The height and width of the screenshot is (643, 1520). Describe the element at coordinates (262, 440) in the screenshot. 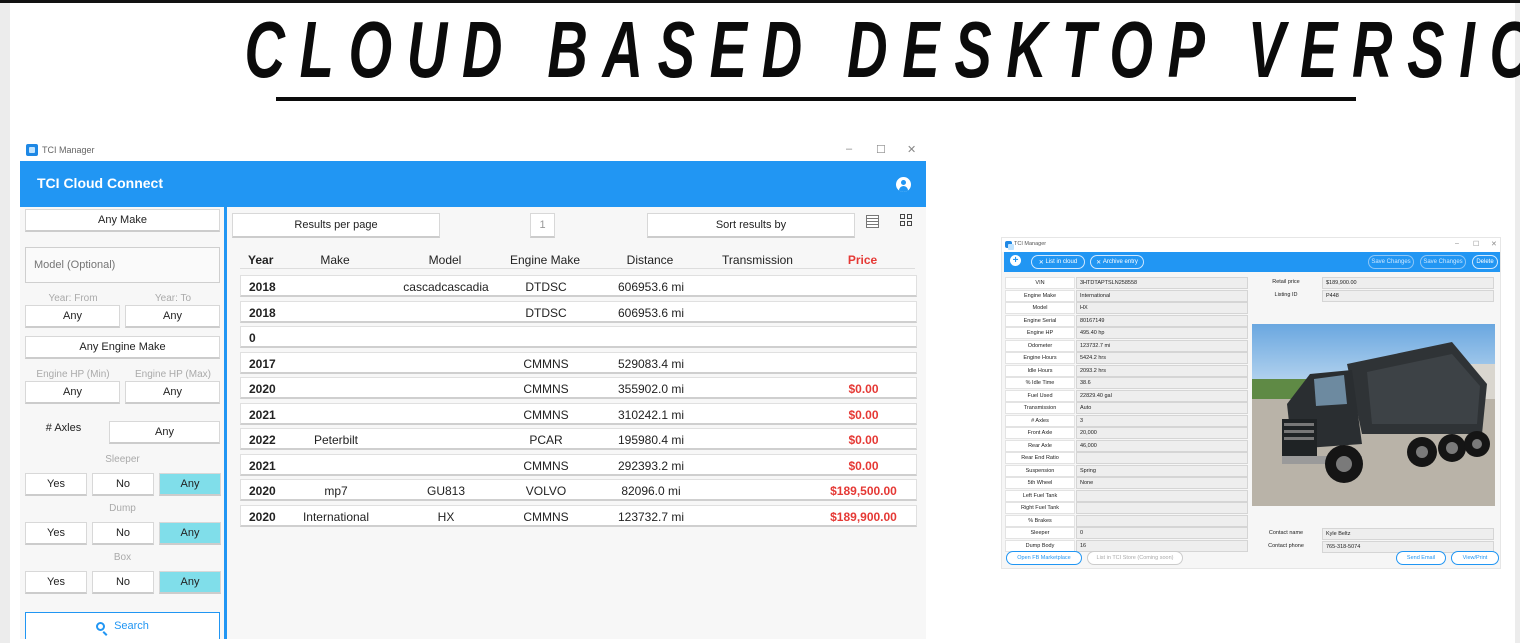

I see `cell-year: 2022` at that location.